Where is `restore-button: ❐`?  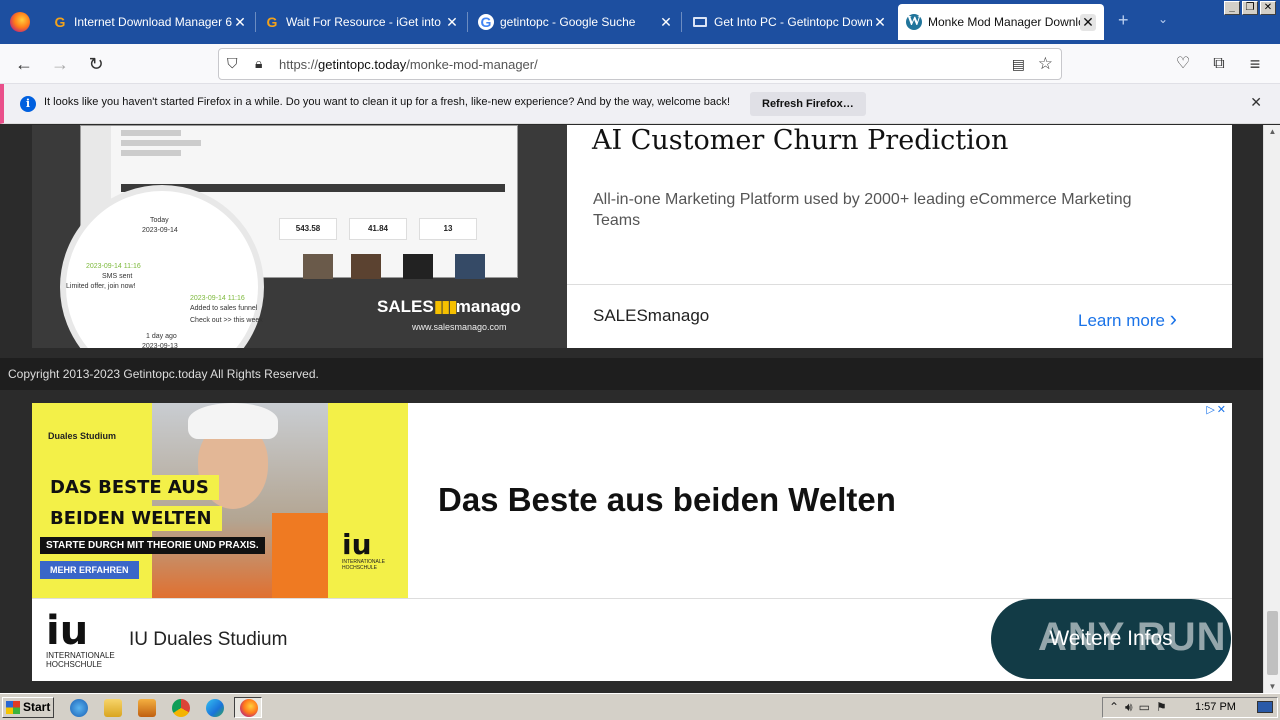
restore-button: ❐ is located at coordinates (1250, 8).